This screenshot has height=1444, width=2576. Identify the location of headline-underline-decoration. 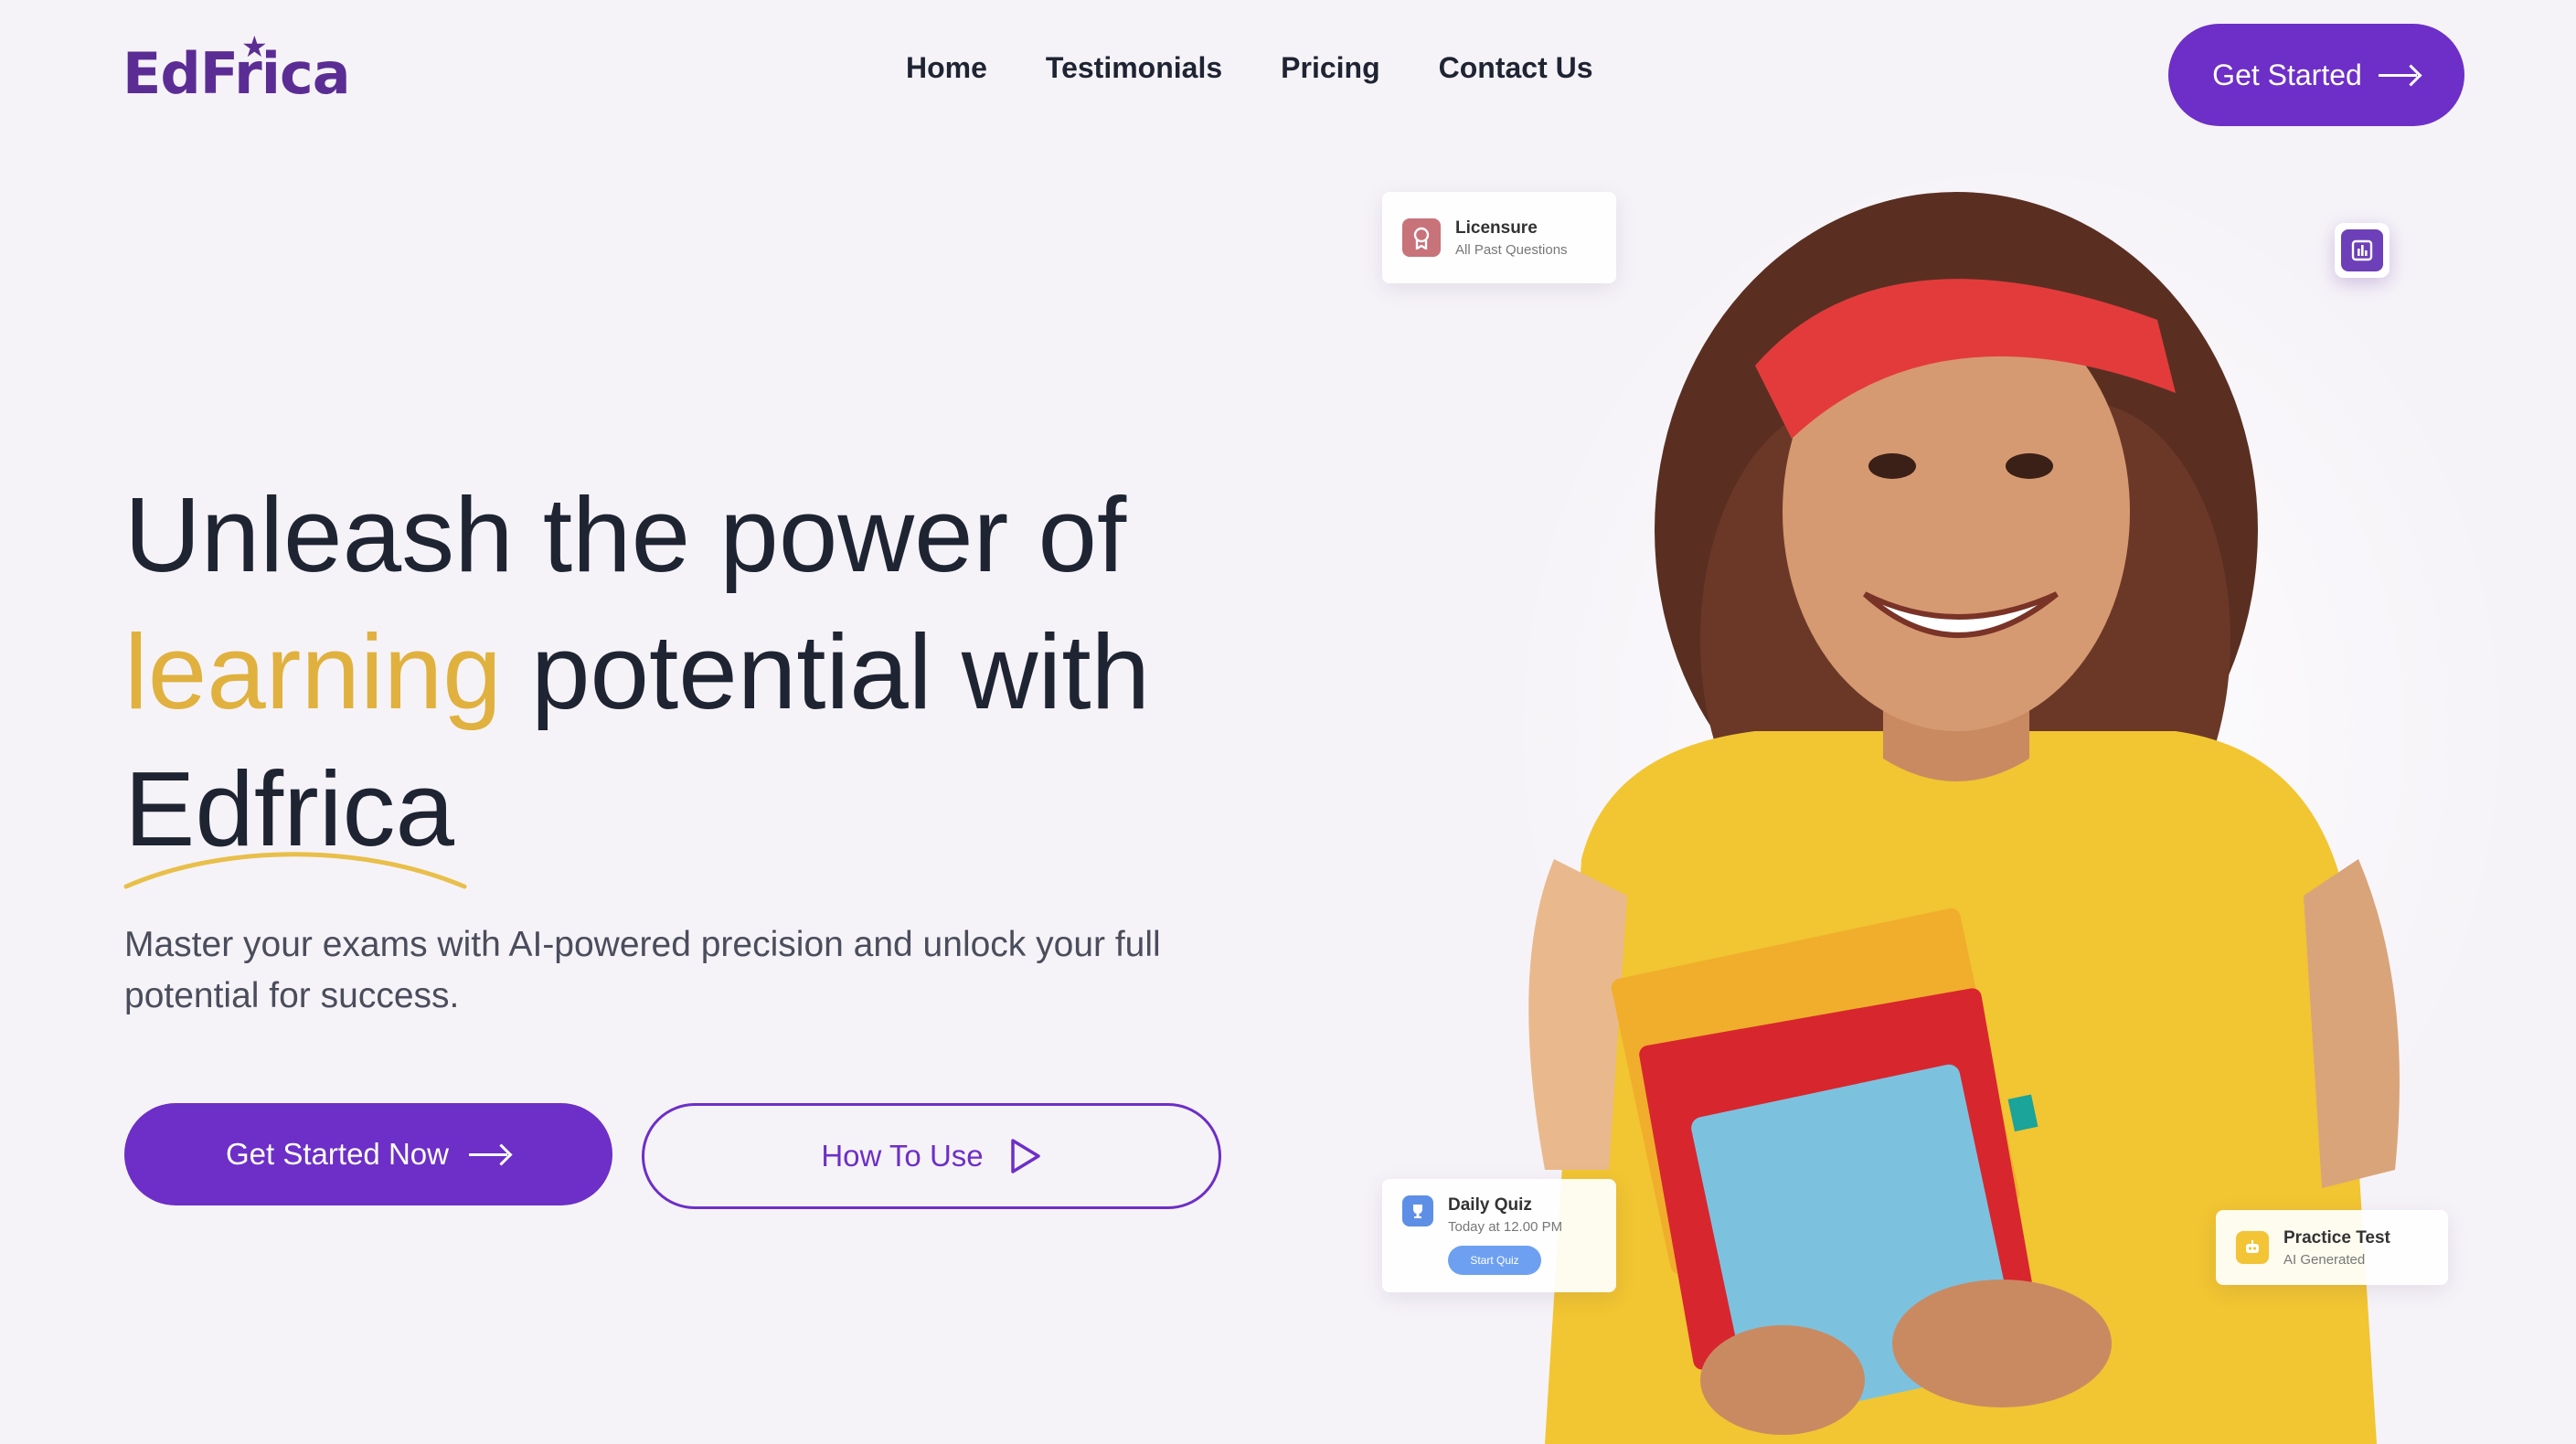
(295, 870).